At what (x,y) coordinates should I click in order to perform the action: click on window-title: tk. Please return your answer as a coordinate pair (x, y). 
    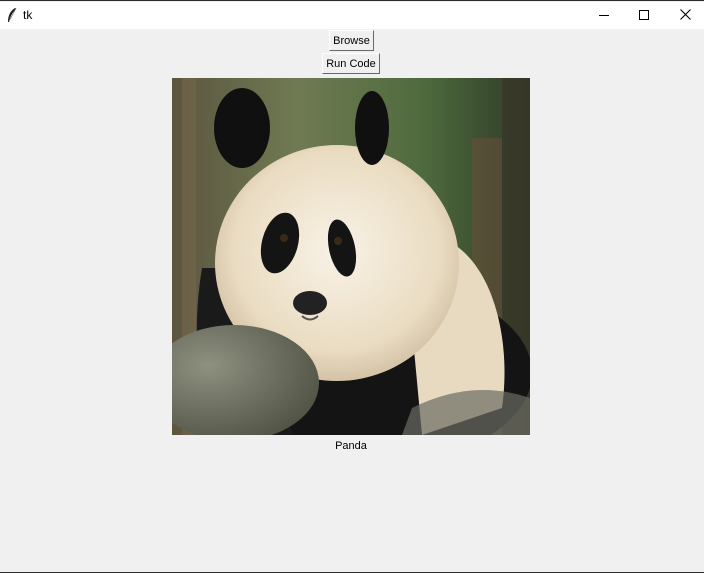
    Looking at the image, I should click on (28, 15).